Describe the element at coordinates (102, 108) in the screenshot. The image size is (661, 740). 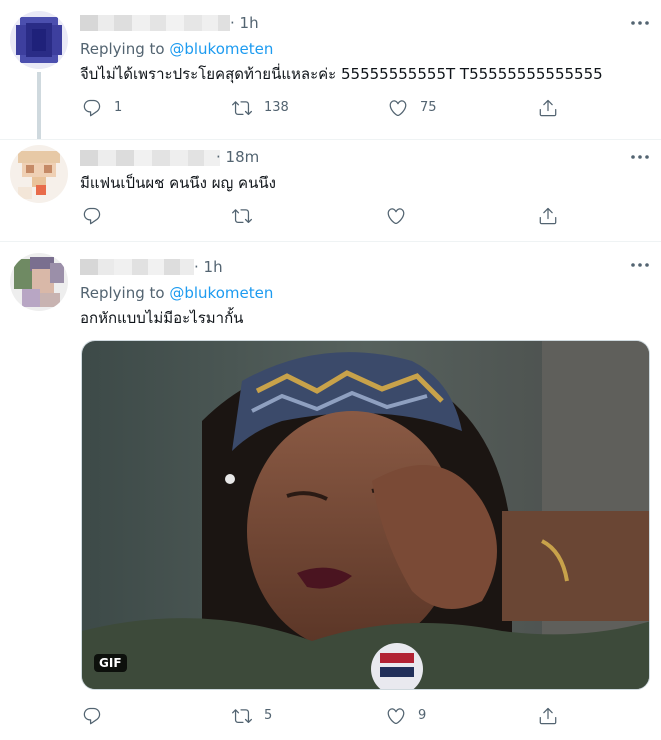
I see `reply-button: 1` at that location.